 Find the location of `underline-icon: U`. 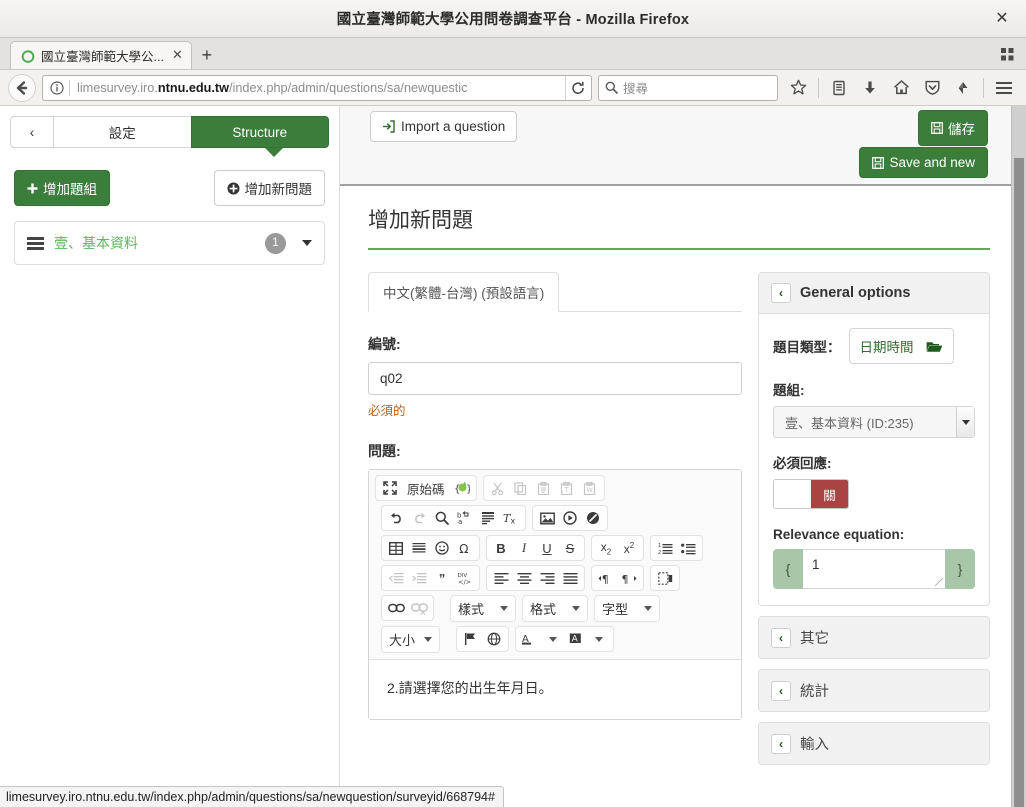

underline-icon: U is located at coordinates (547, 548).